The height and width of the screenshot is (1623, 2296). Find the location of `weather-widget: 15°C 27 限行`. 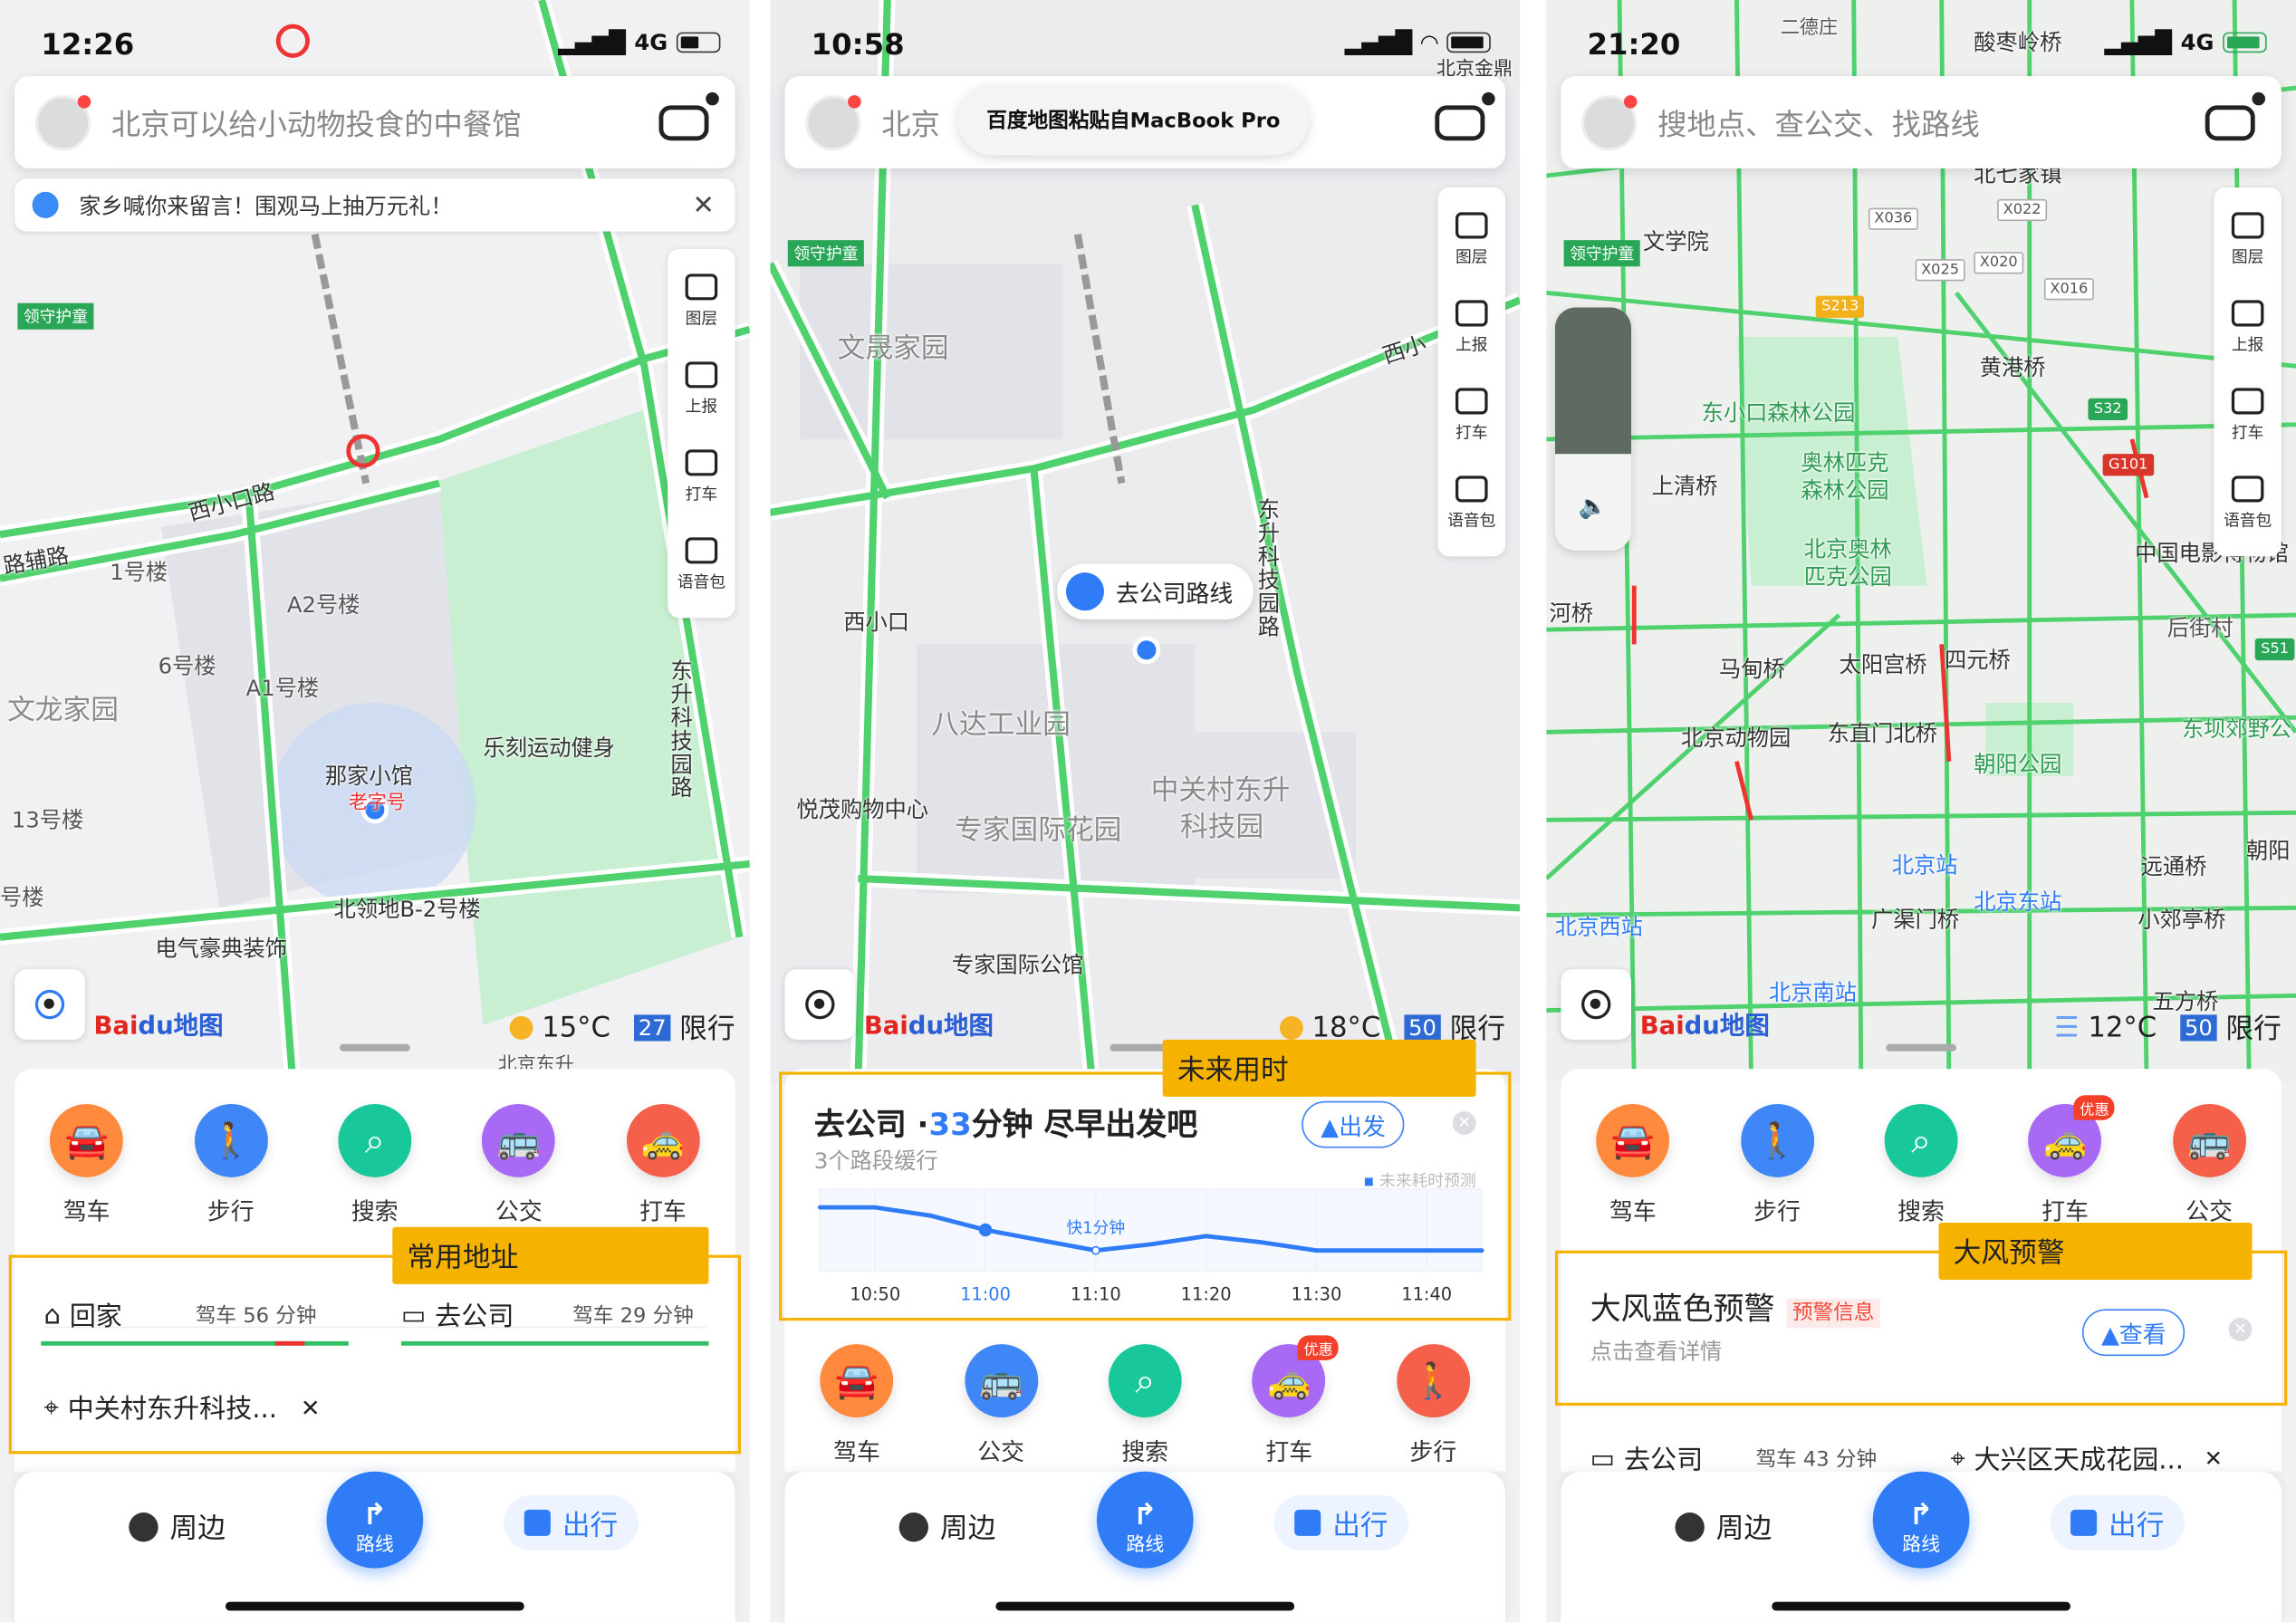

weather-widget: 15°C 27 限行 is located at coordinates (622, 1027).